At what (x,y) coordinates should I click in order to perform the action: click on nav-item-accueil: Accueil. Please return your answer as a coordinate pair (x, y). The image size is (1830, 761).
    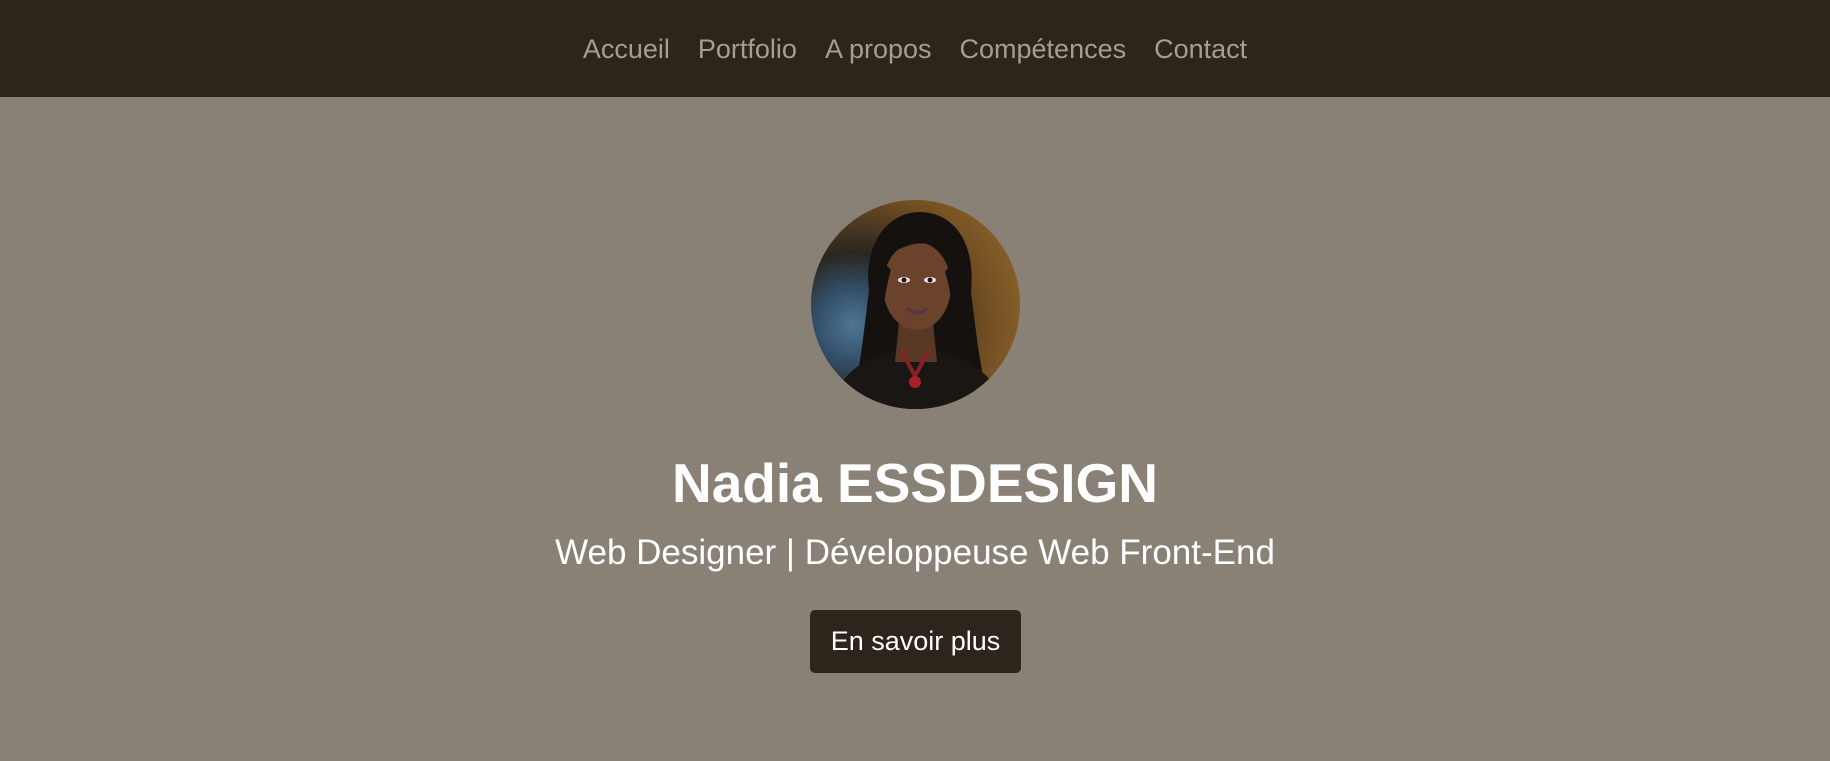
    Looking at the image, I should click on (626, 49).